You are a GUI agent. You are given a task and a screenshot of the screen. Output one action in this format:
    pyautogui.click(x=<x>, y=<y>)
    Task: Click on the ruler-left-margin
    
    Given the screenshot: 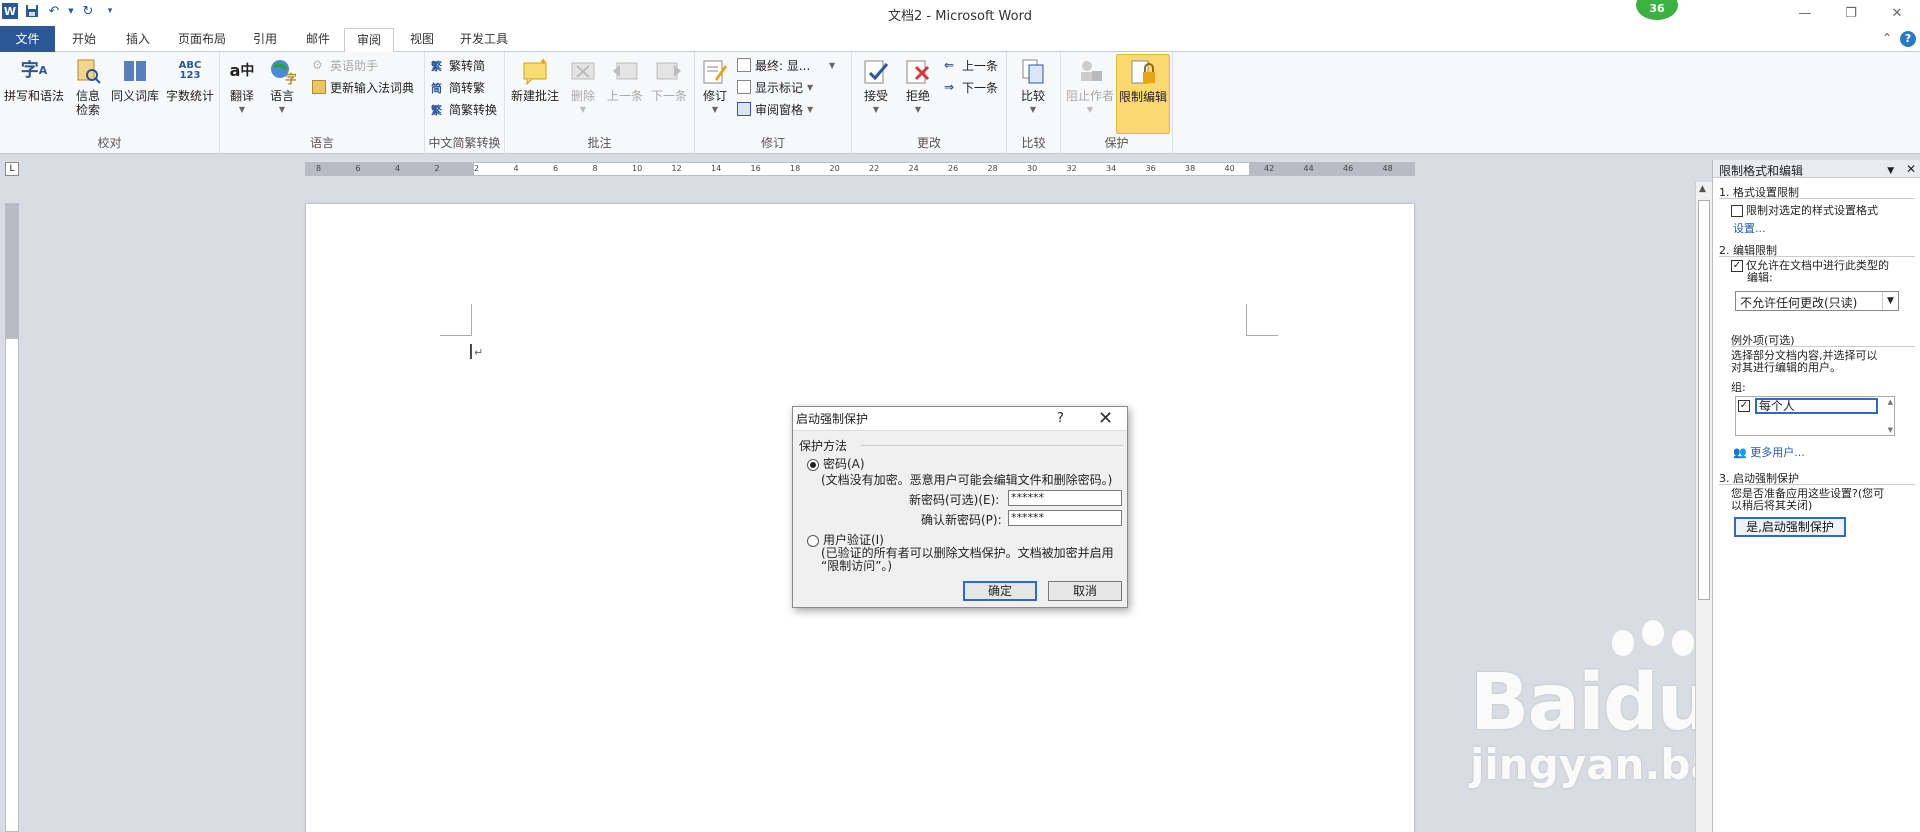 What is the action you would take?
    pyautogui.click(x=390, y=169)
    